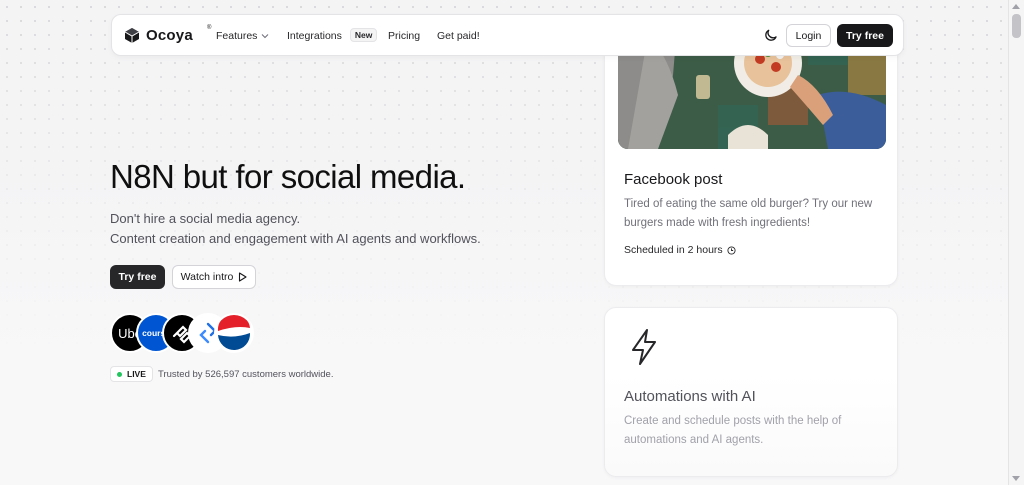  I want to click on live-label: LIVE, so click(136, 374).